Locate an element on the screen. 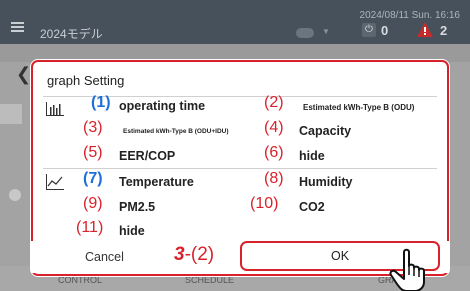  power-count: 0 is located at coordinates (385, 30).